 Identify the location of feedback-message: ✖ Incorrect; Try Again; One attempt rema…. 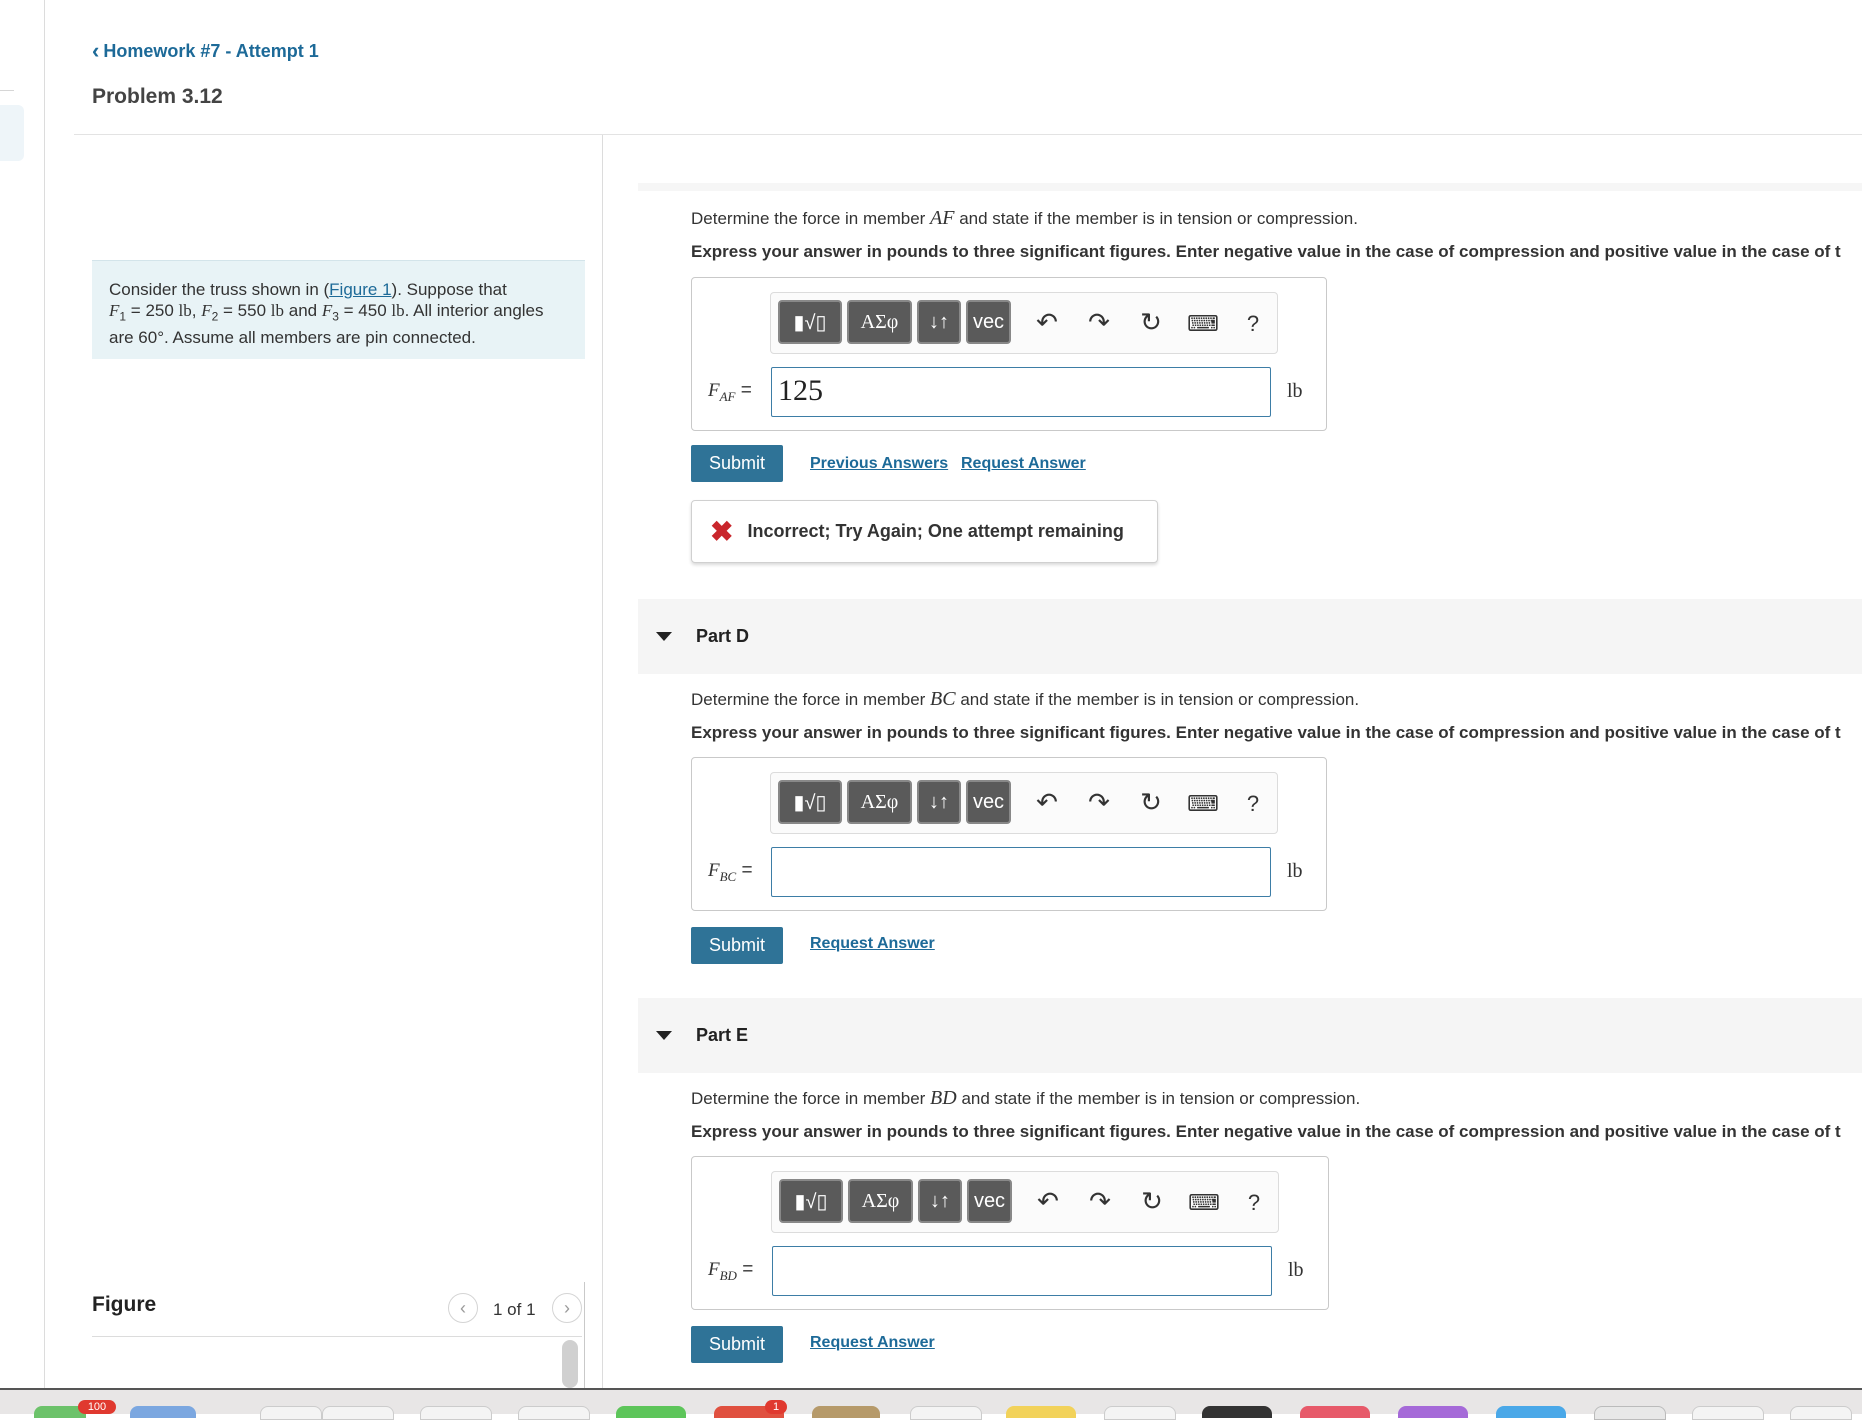
(924, 531).